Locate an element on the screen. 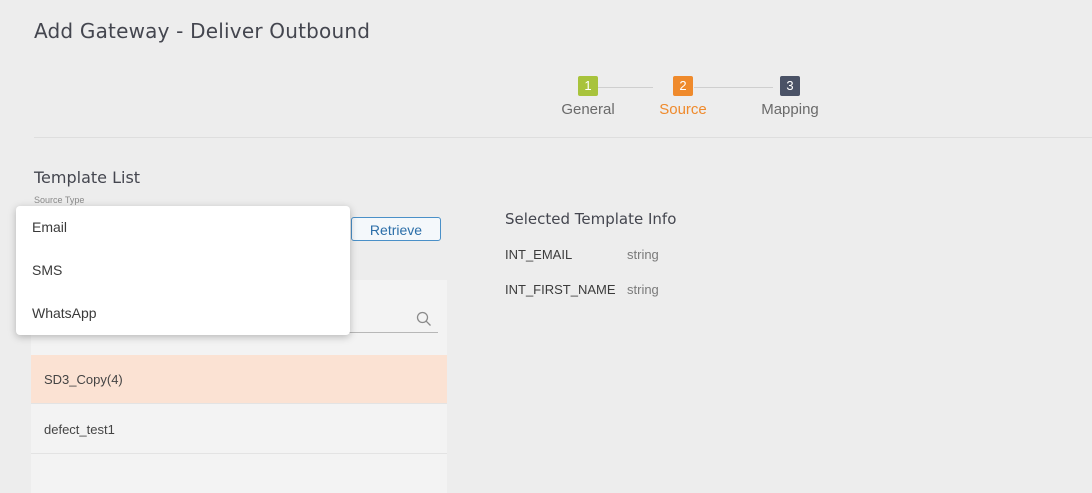  step-number: 1 is located at coordinates (588, 86).